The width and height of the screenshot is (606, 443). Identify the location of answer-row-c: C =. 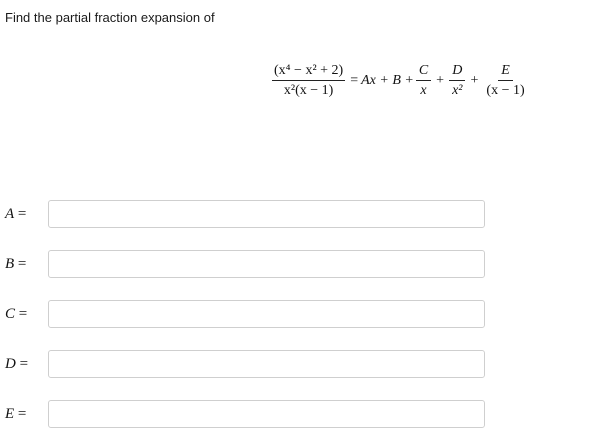
(303, 315).